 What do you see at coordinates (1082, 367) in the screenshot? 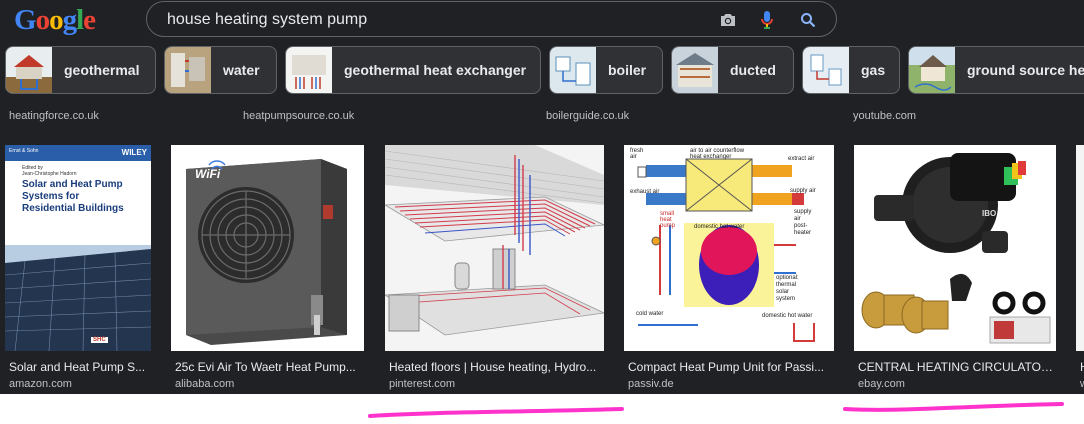
I see `result-title: H` at bounding box center [1082, 367].